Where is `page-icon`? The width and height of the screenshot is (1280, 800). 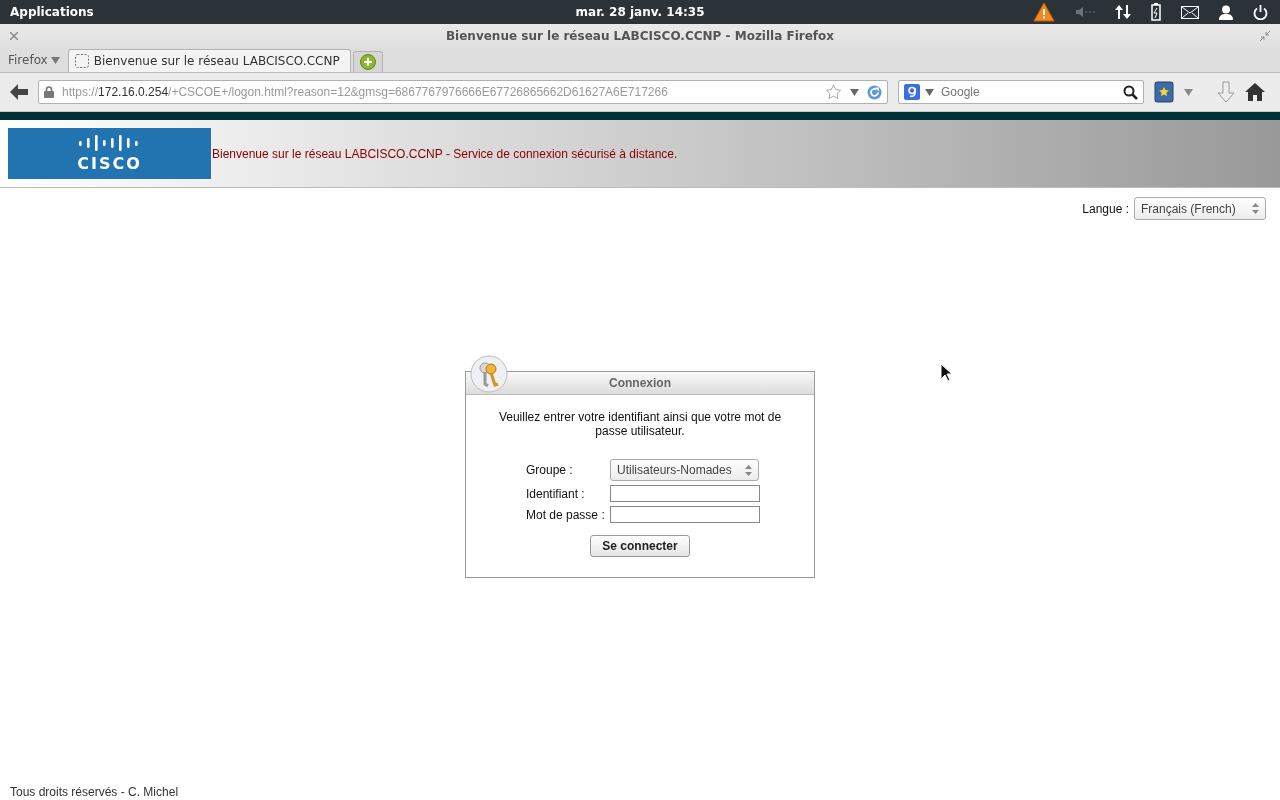 page-icon is located at coordinates (81, 61).